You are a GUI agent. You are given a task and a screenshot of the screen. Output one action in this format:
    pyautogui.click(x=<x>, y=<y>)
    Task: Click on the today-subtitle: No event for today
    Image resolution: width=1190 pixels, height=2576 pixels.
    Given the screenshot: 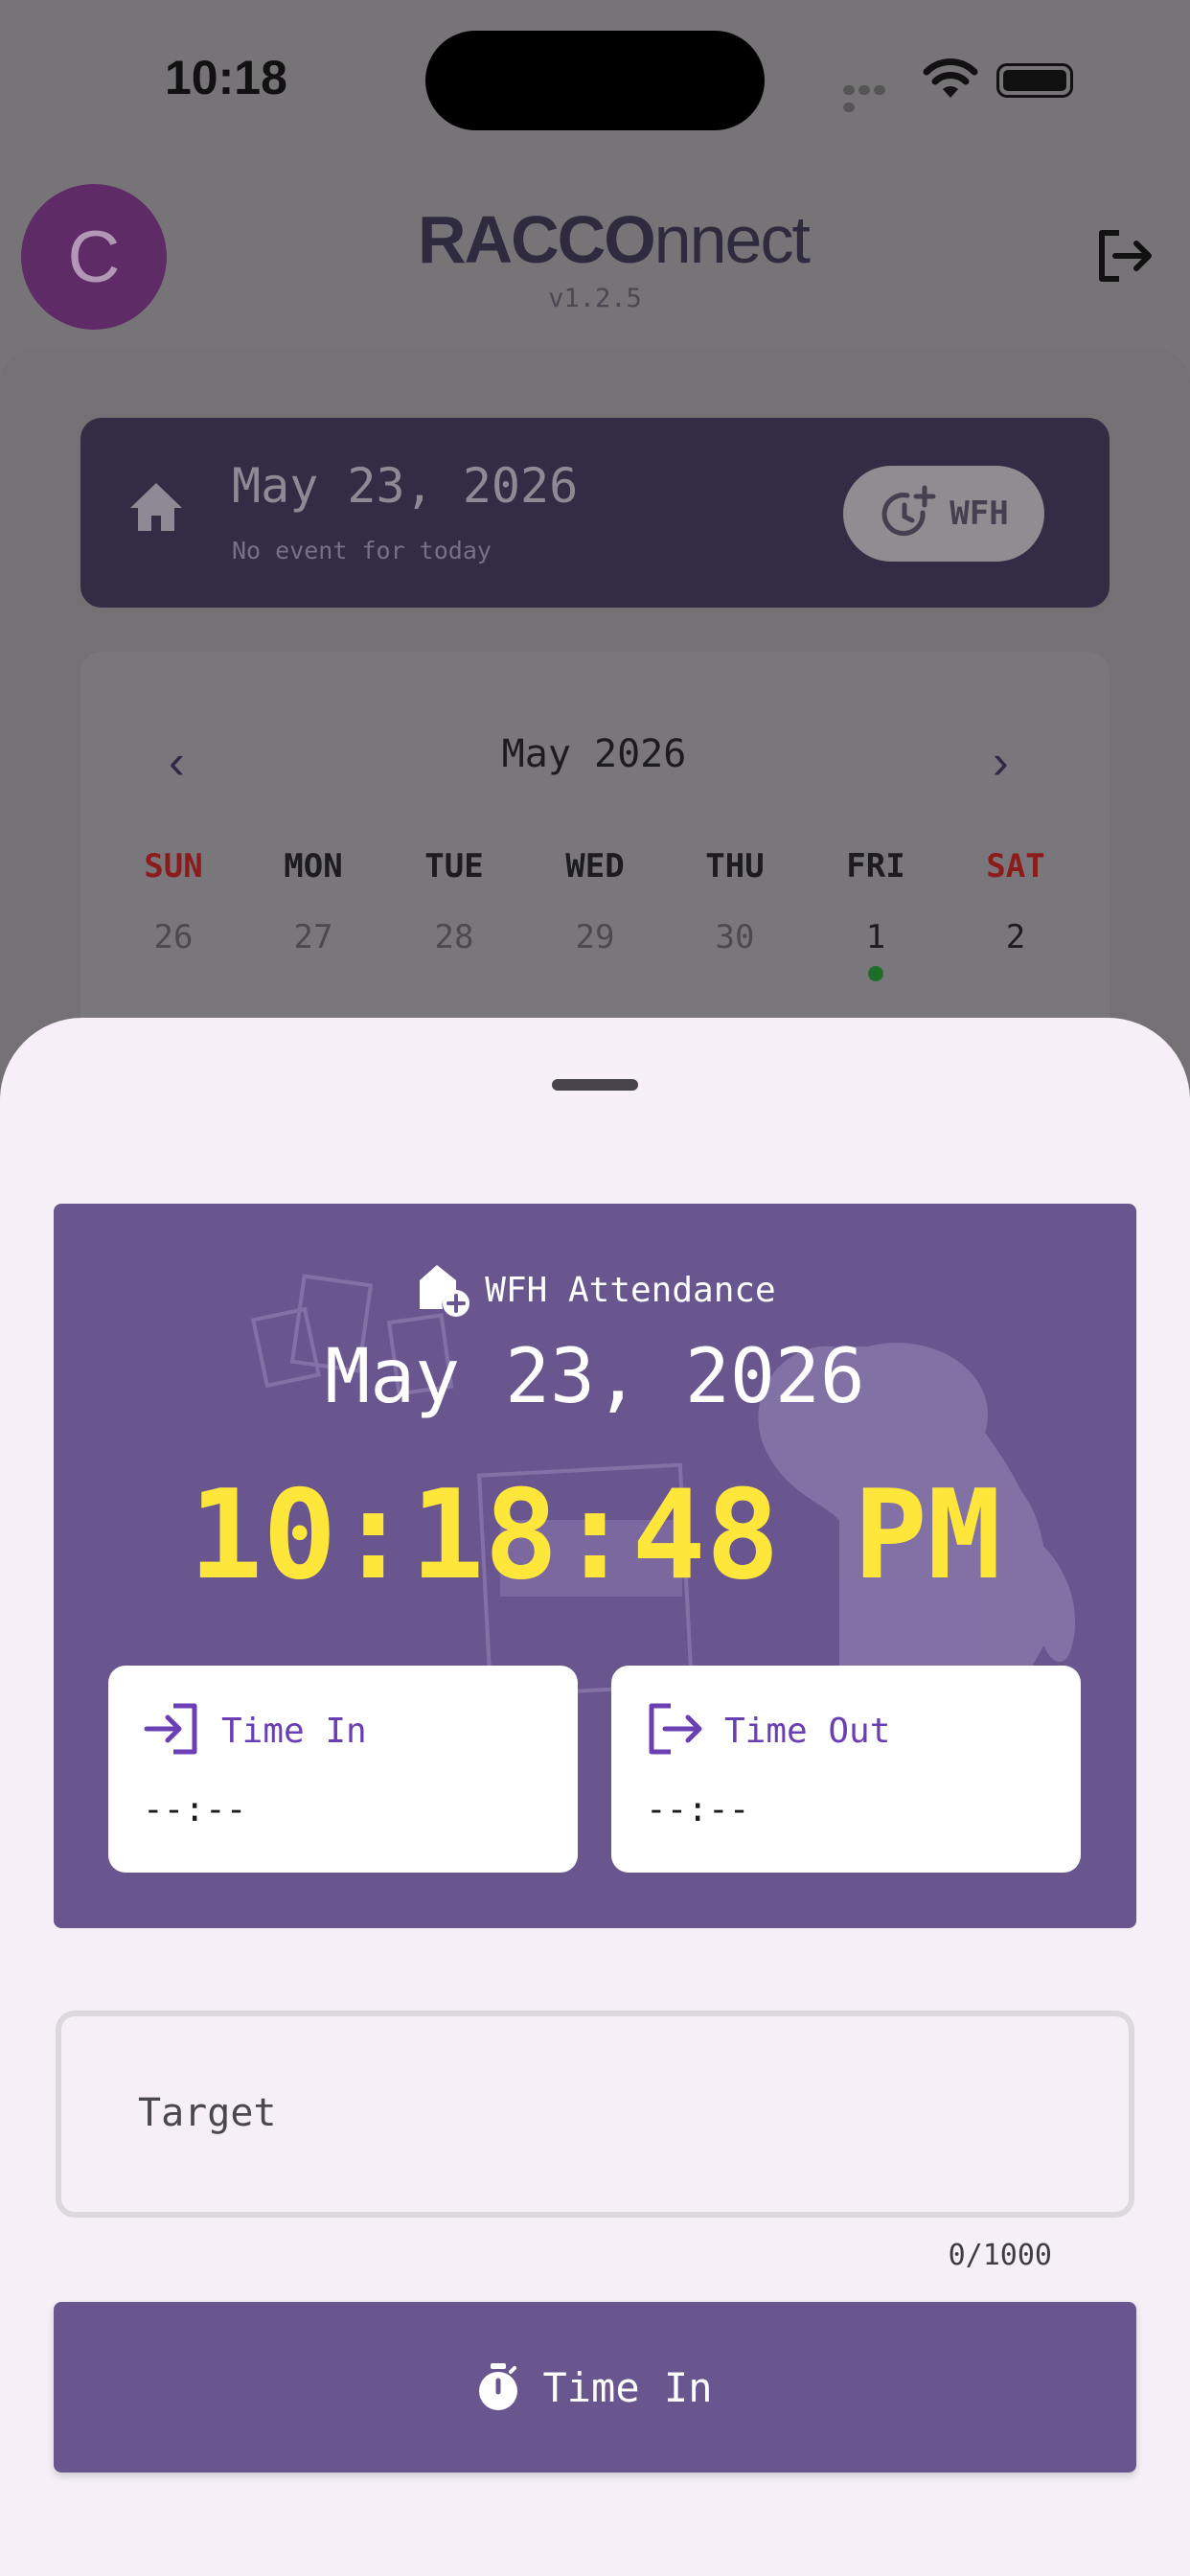 What is the action you would take?
    pyautogui.click(x=362, y=550)
    